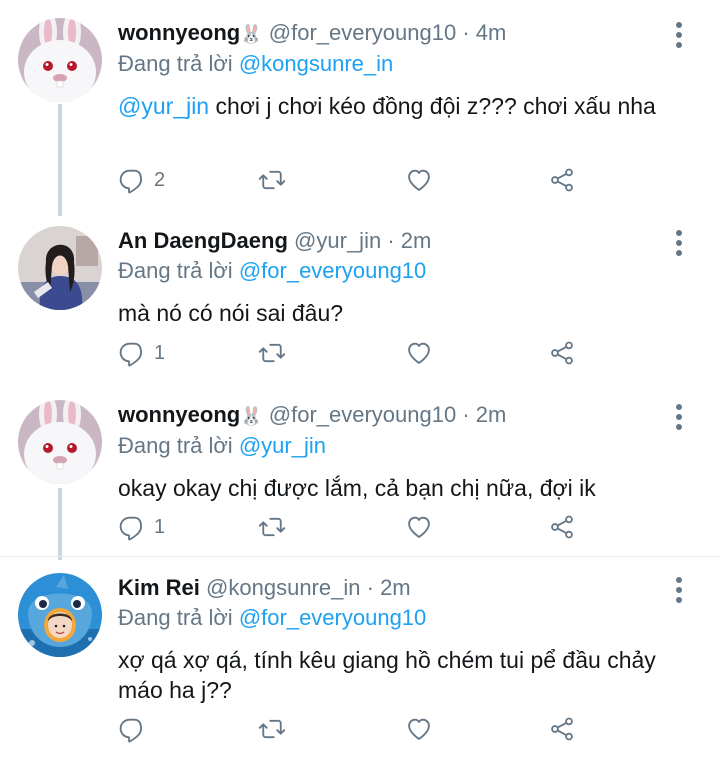  What do you see at coordinates (159, 587) in the screenshot?
I see `display-name: Kim Rei` at bounding box center [159, 587].